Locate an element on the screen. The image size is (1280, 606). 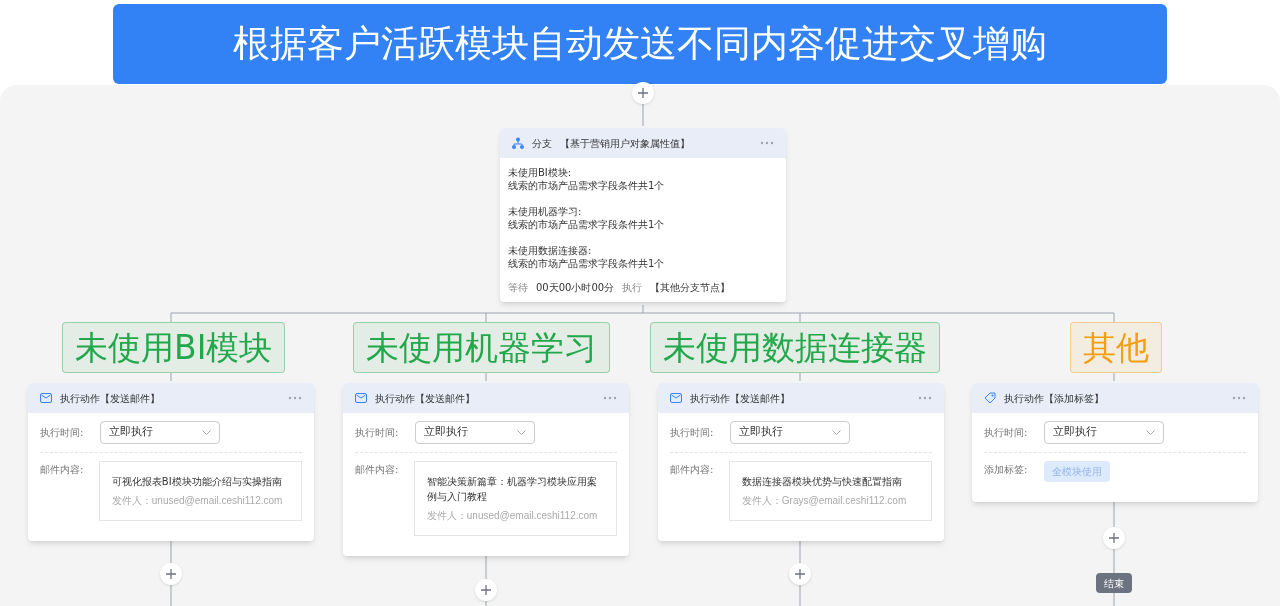
branch-icon is located at coordinates (518, 143).